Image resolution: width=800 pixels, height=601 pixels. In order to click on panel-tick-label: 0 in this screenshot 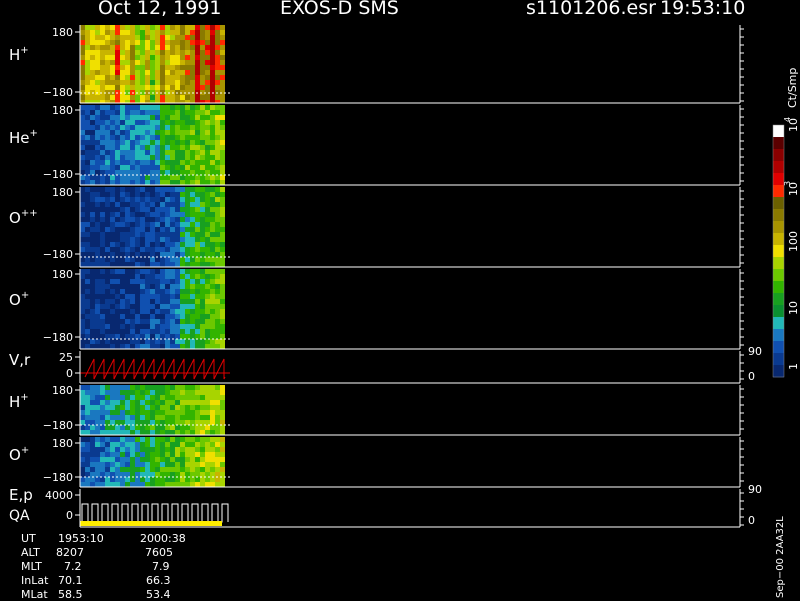, I will do `click(69, 373)`.